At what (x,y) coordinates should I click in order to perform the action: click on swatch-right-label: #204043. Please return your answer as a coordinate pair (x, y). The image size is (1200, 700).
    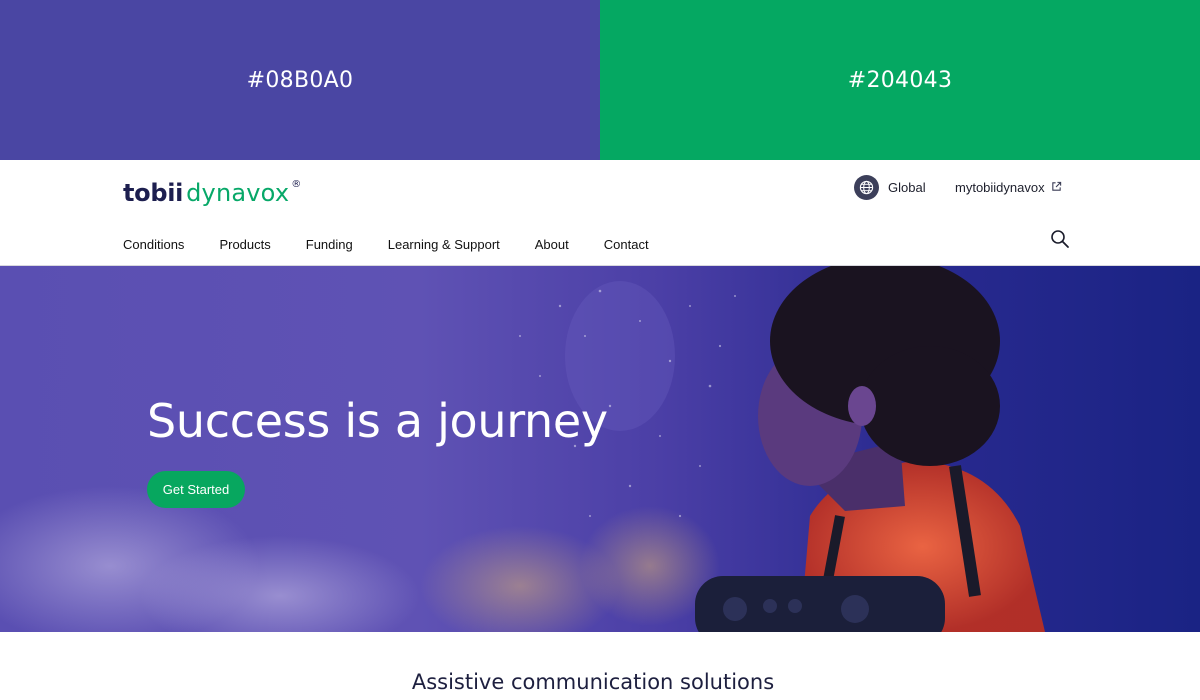
    Looking at the image, I should click on (900, 80).